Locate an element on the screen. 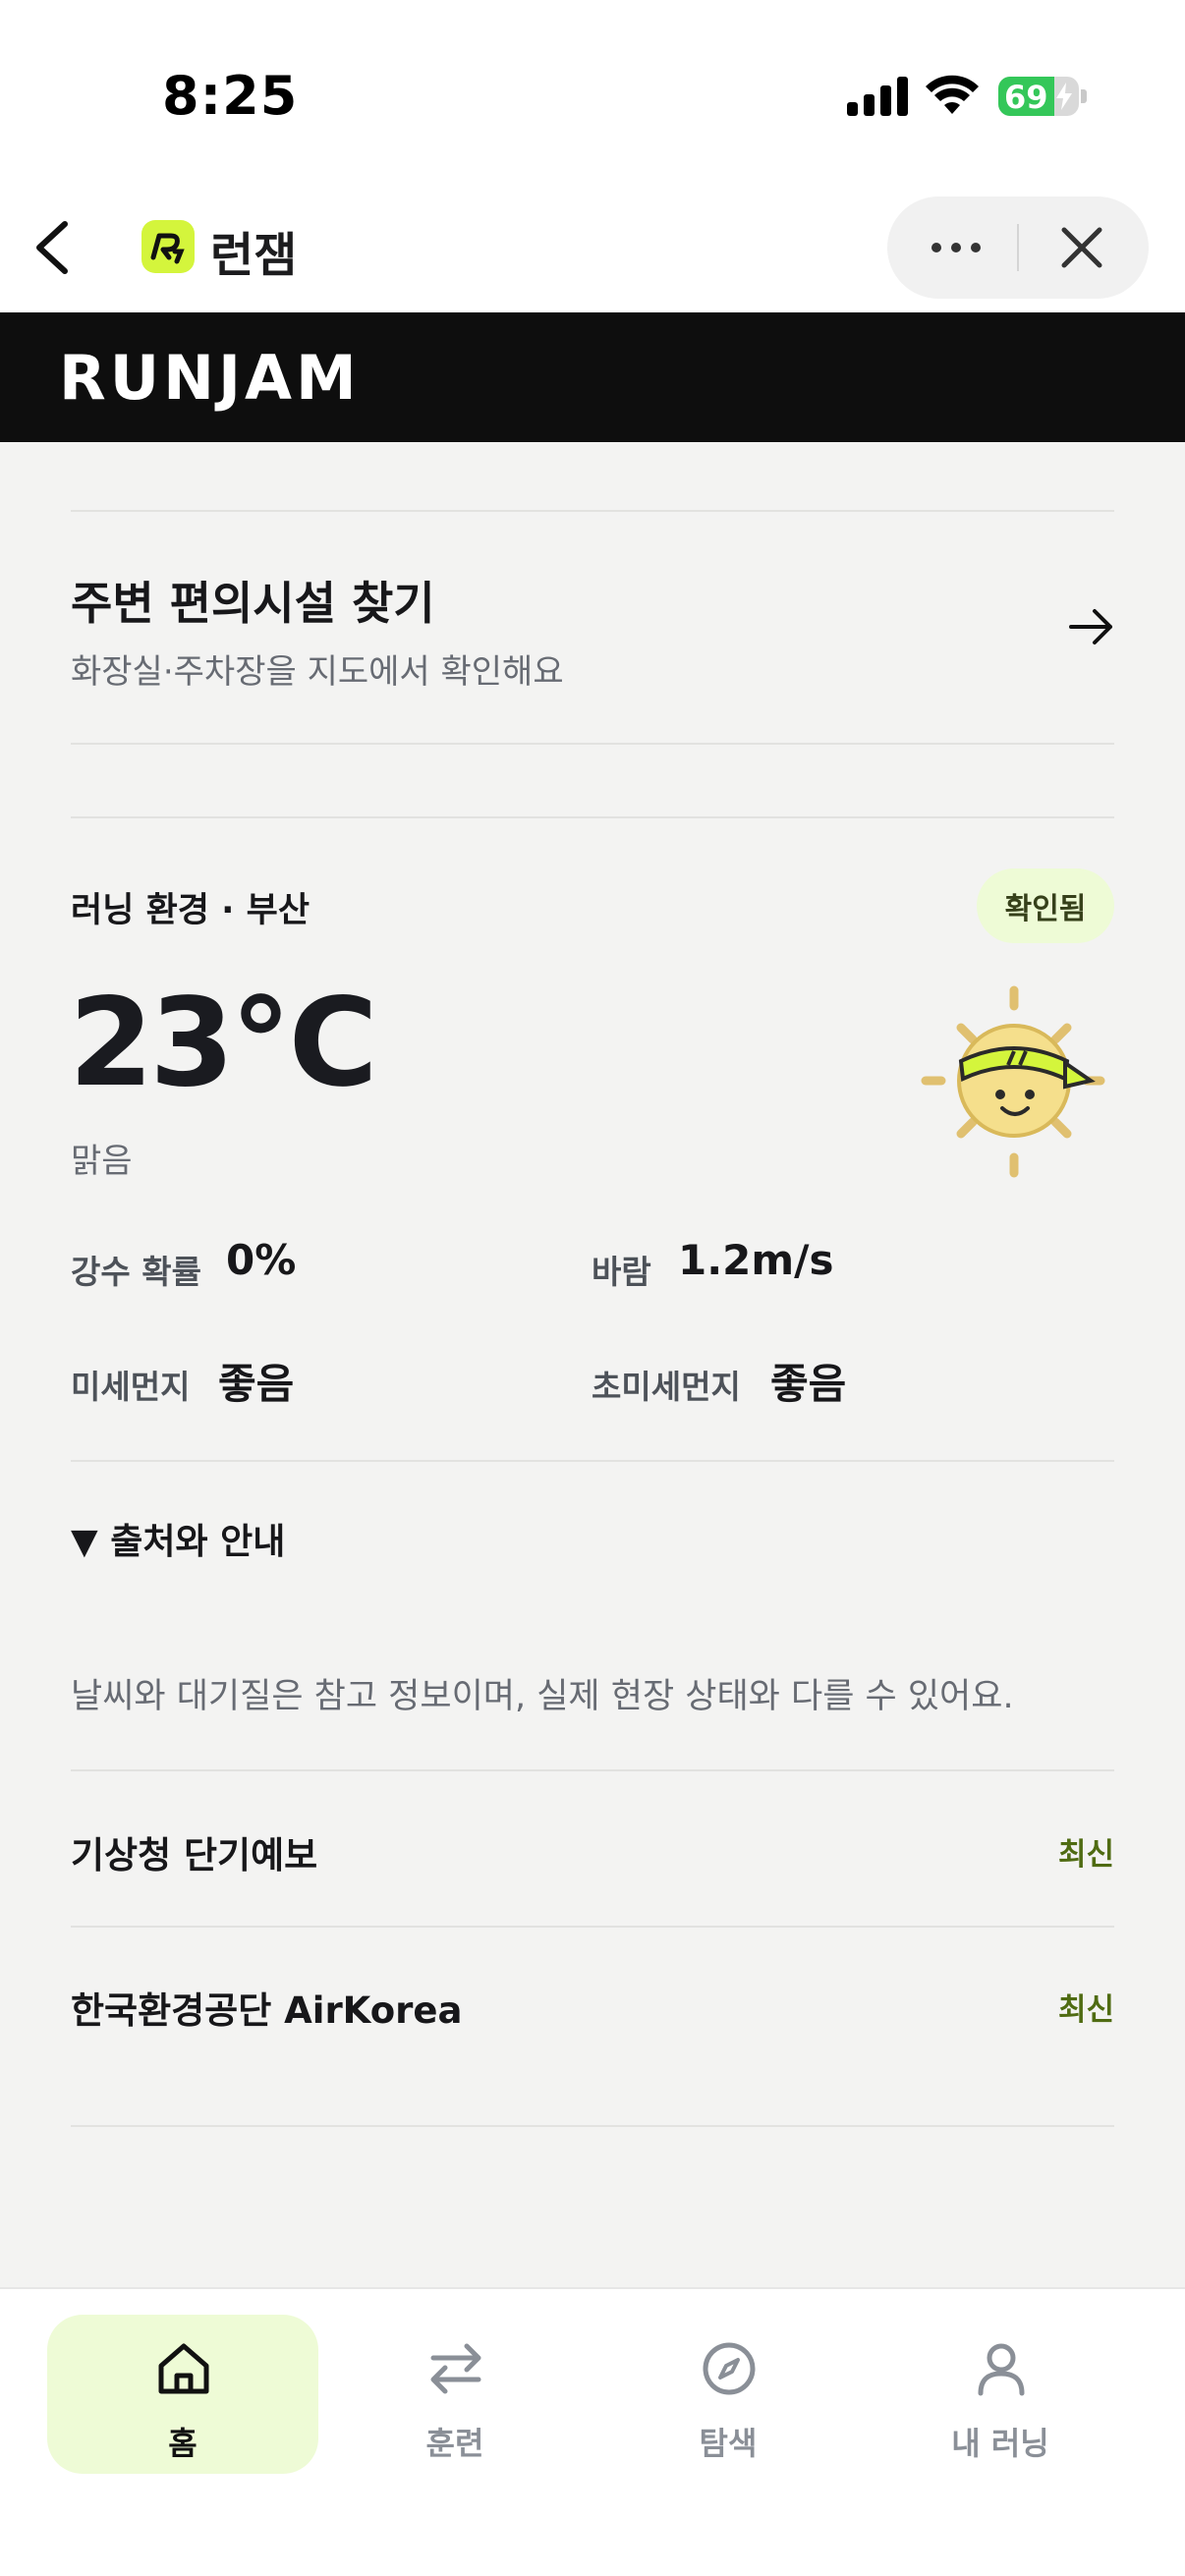  status-time: 8:25 is located at coordinates (231, 96).